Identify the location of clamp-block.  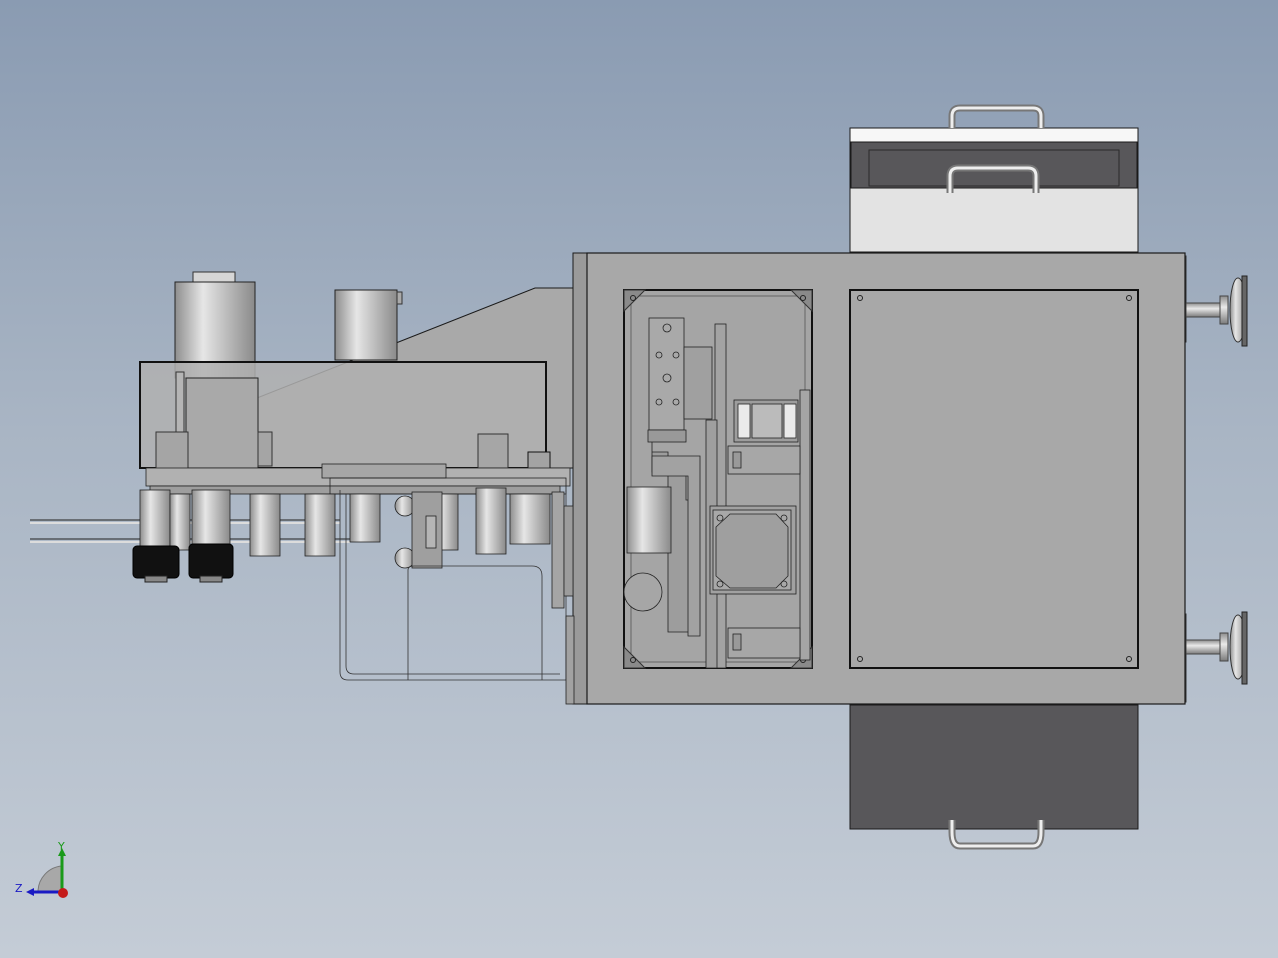
(418, 530).